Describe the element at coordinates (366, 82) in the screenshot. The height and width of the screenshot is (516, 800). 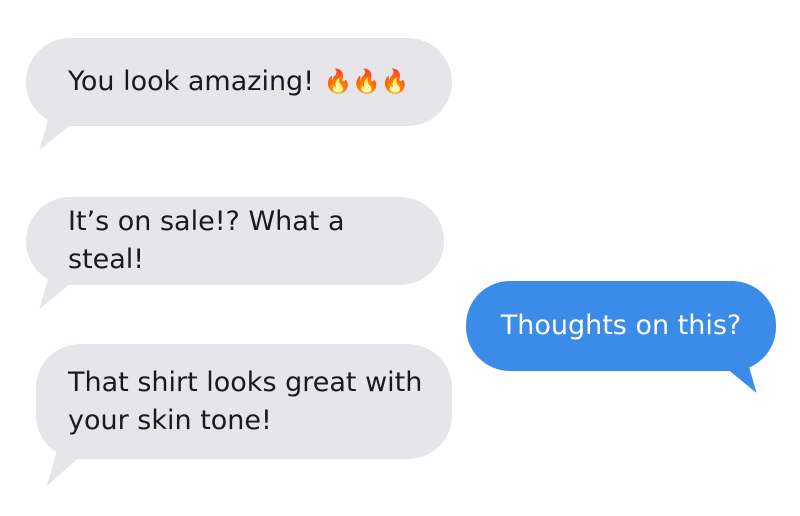
I see `fire-emoji-icon: 🔥🔥🔥` at that location.